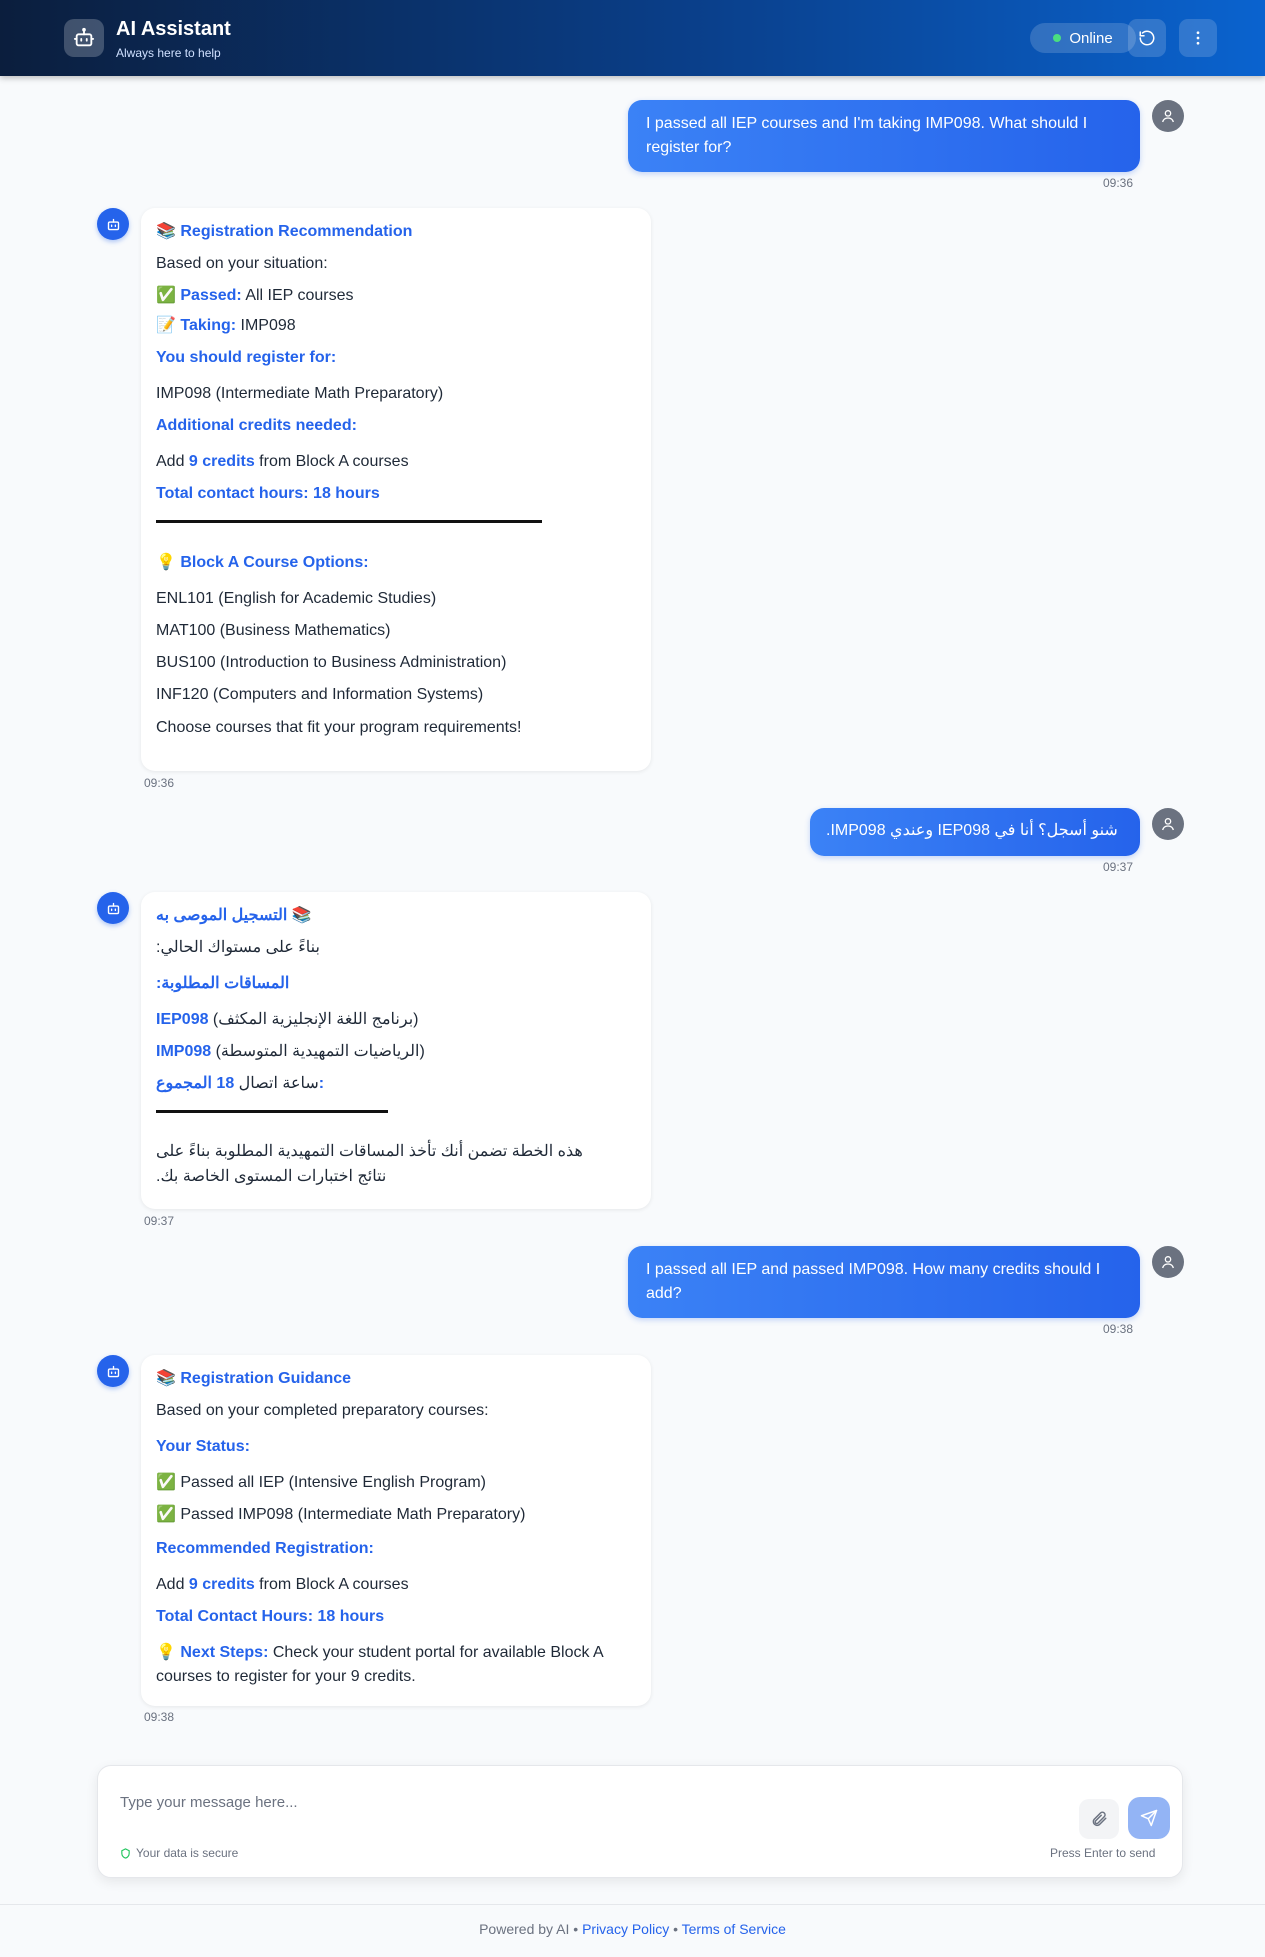 This screenshot has height=1957, width=1265. I want to click on message-intro: بناءً على مستواك الحالي:, so click(395, 948).